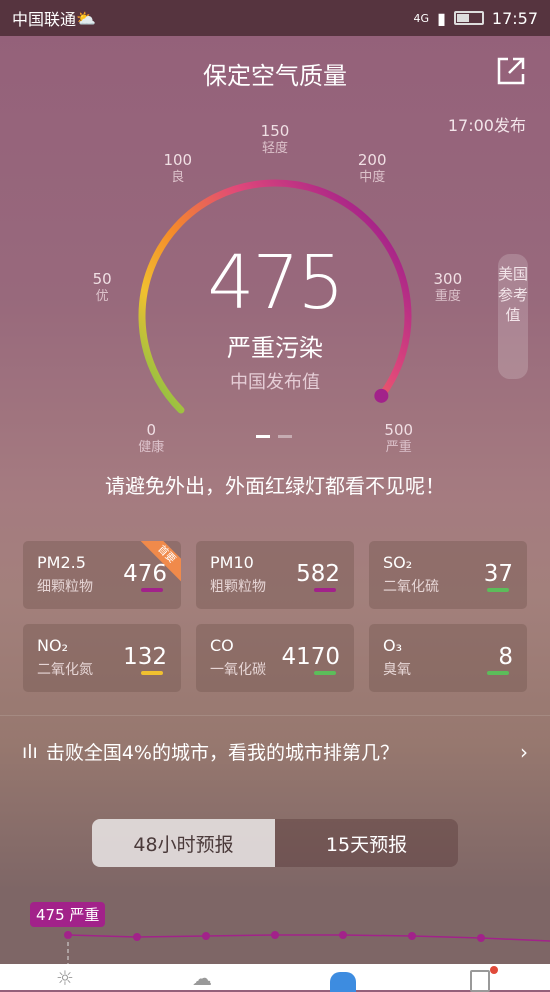 The width and height of the screenshot is (550, 992). What do you see at coordinates (498, 574) in the screenshot?
I see `pollutant-value: 37` at bounding box center [498, 574].